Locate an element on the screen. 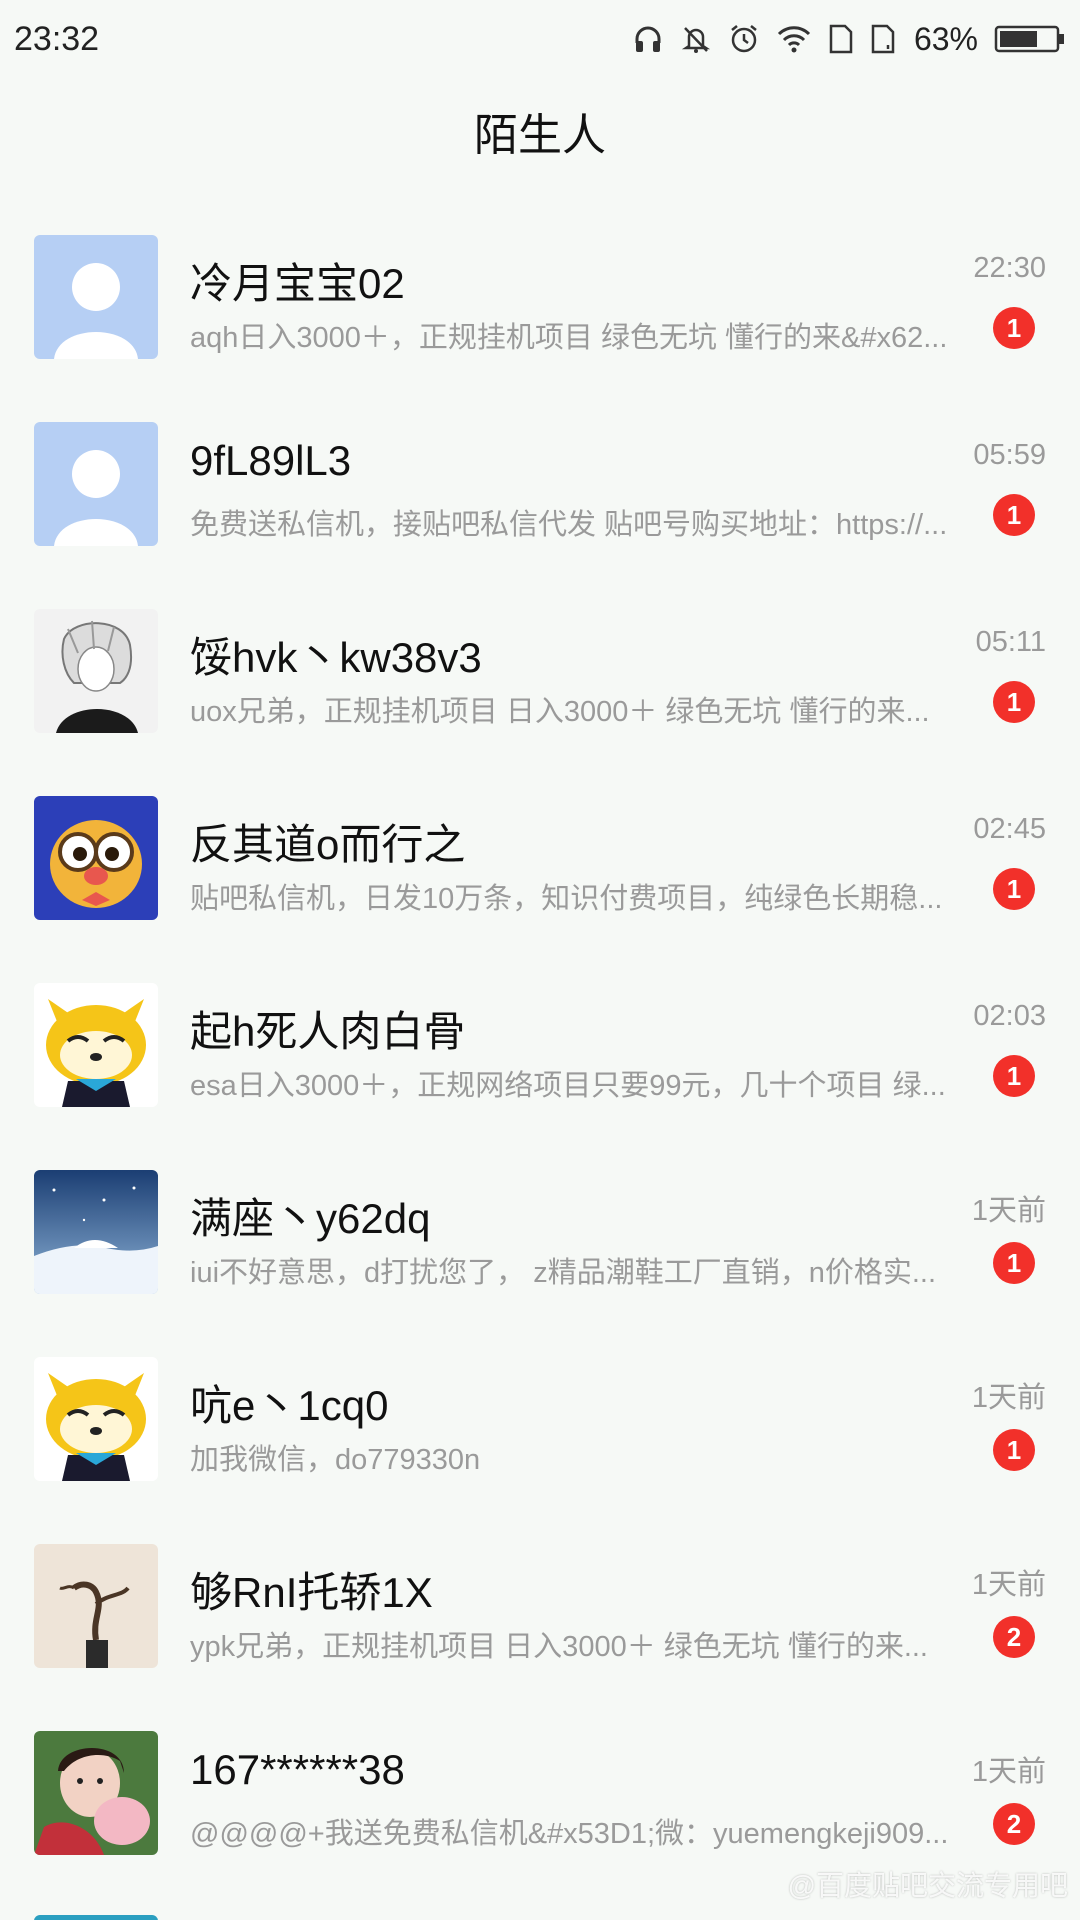 This screenshot has width=1080, height=1920. conversation-name: 吭e丶1cq0 is located at coordinates (289, 1405).